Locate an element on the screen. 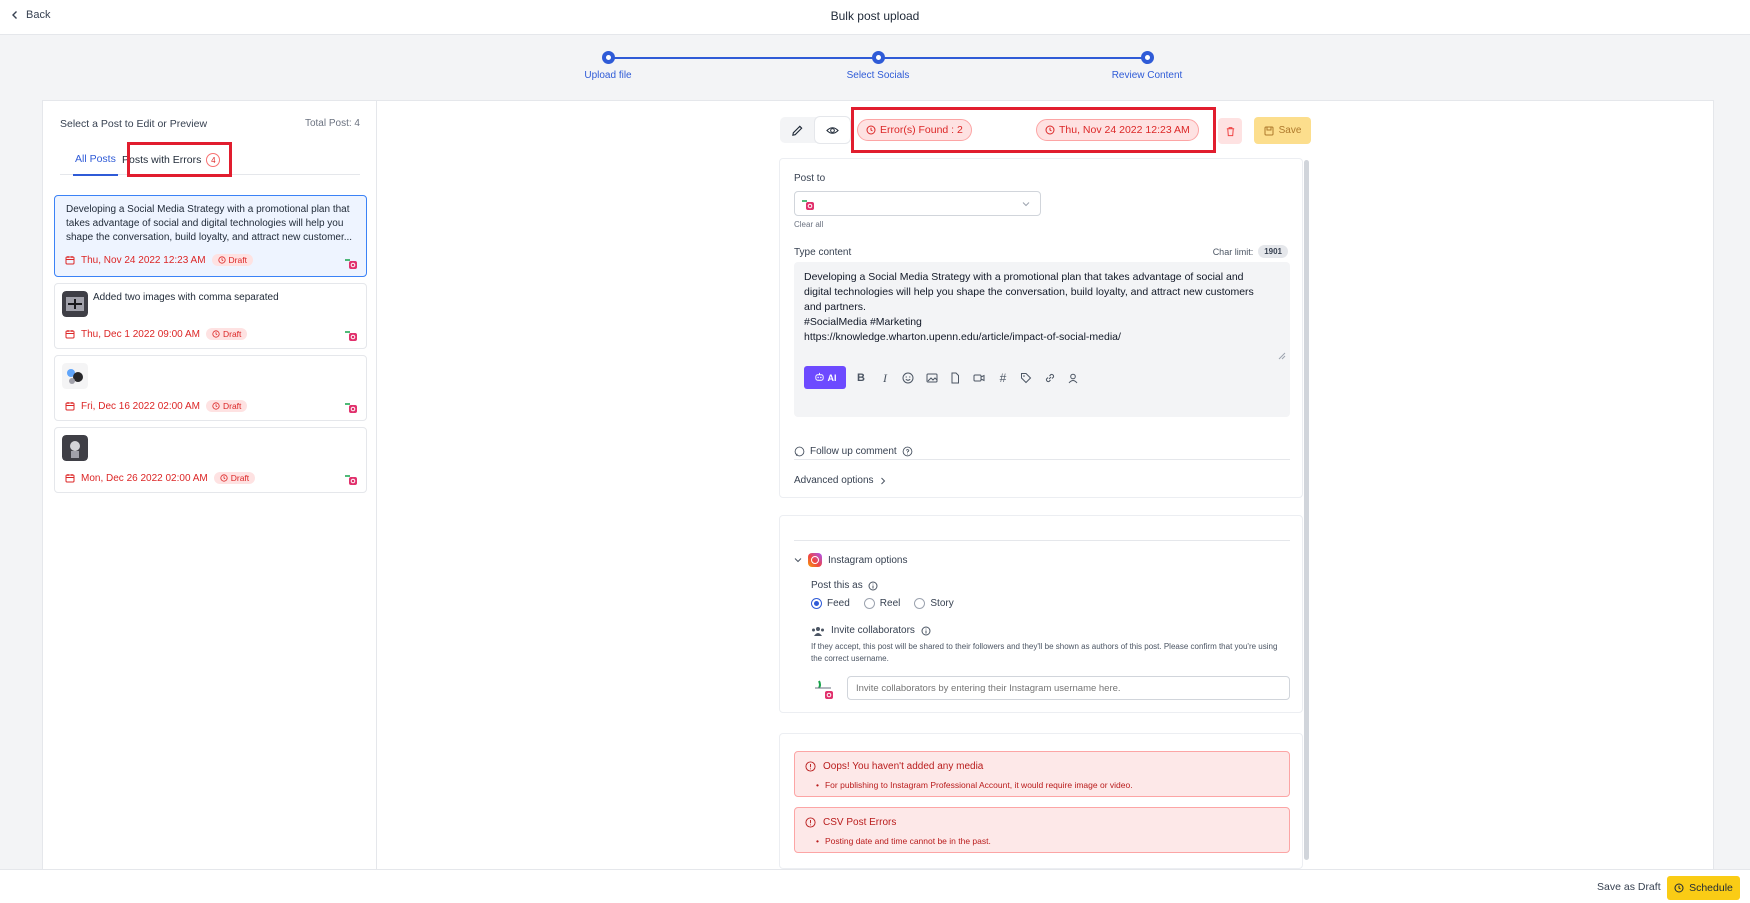 Image resolution: width=1750 pixels, height=903 pixels. tab-label: Posts with Errors is located at coordinates (162, 160).